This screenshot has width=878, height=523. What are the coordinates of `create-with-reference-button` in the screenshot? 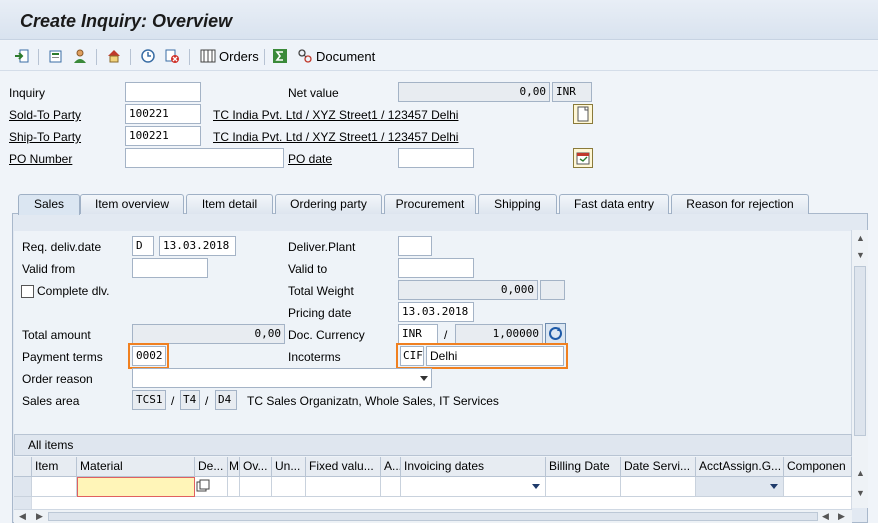 It's located at (22, 56).